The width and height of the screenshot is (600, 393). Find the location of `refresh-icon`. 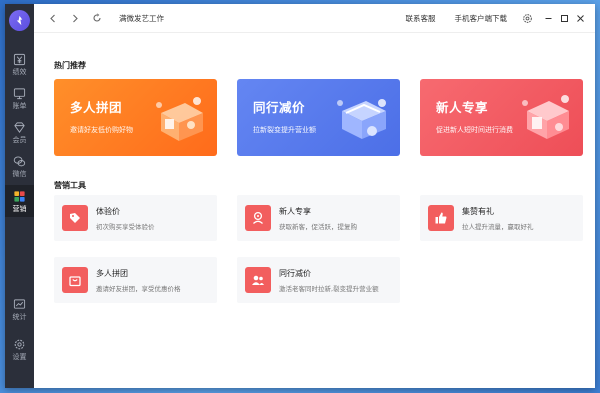

refresh-icon is located at coordinates (96, 17).